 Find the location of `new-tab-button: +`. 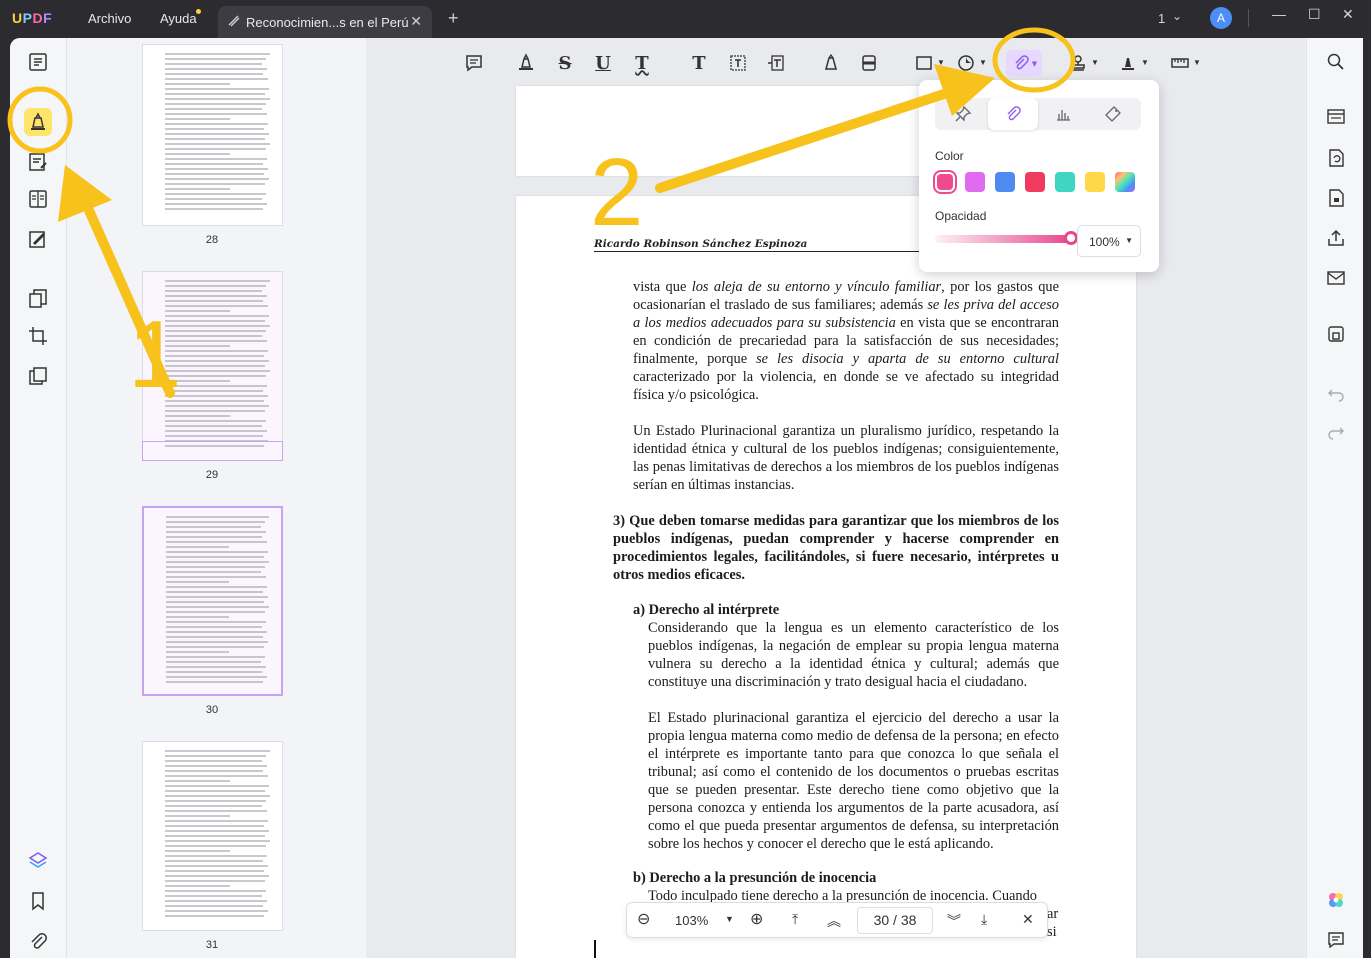

new-tab-button: + is located at coordinates (453, 18).